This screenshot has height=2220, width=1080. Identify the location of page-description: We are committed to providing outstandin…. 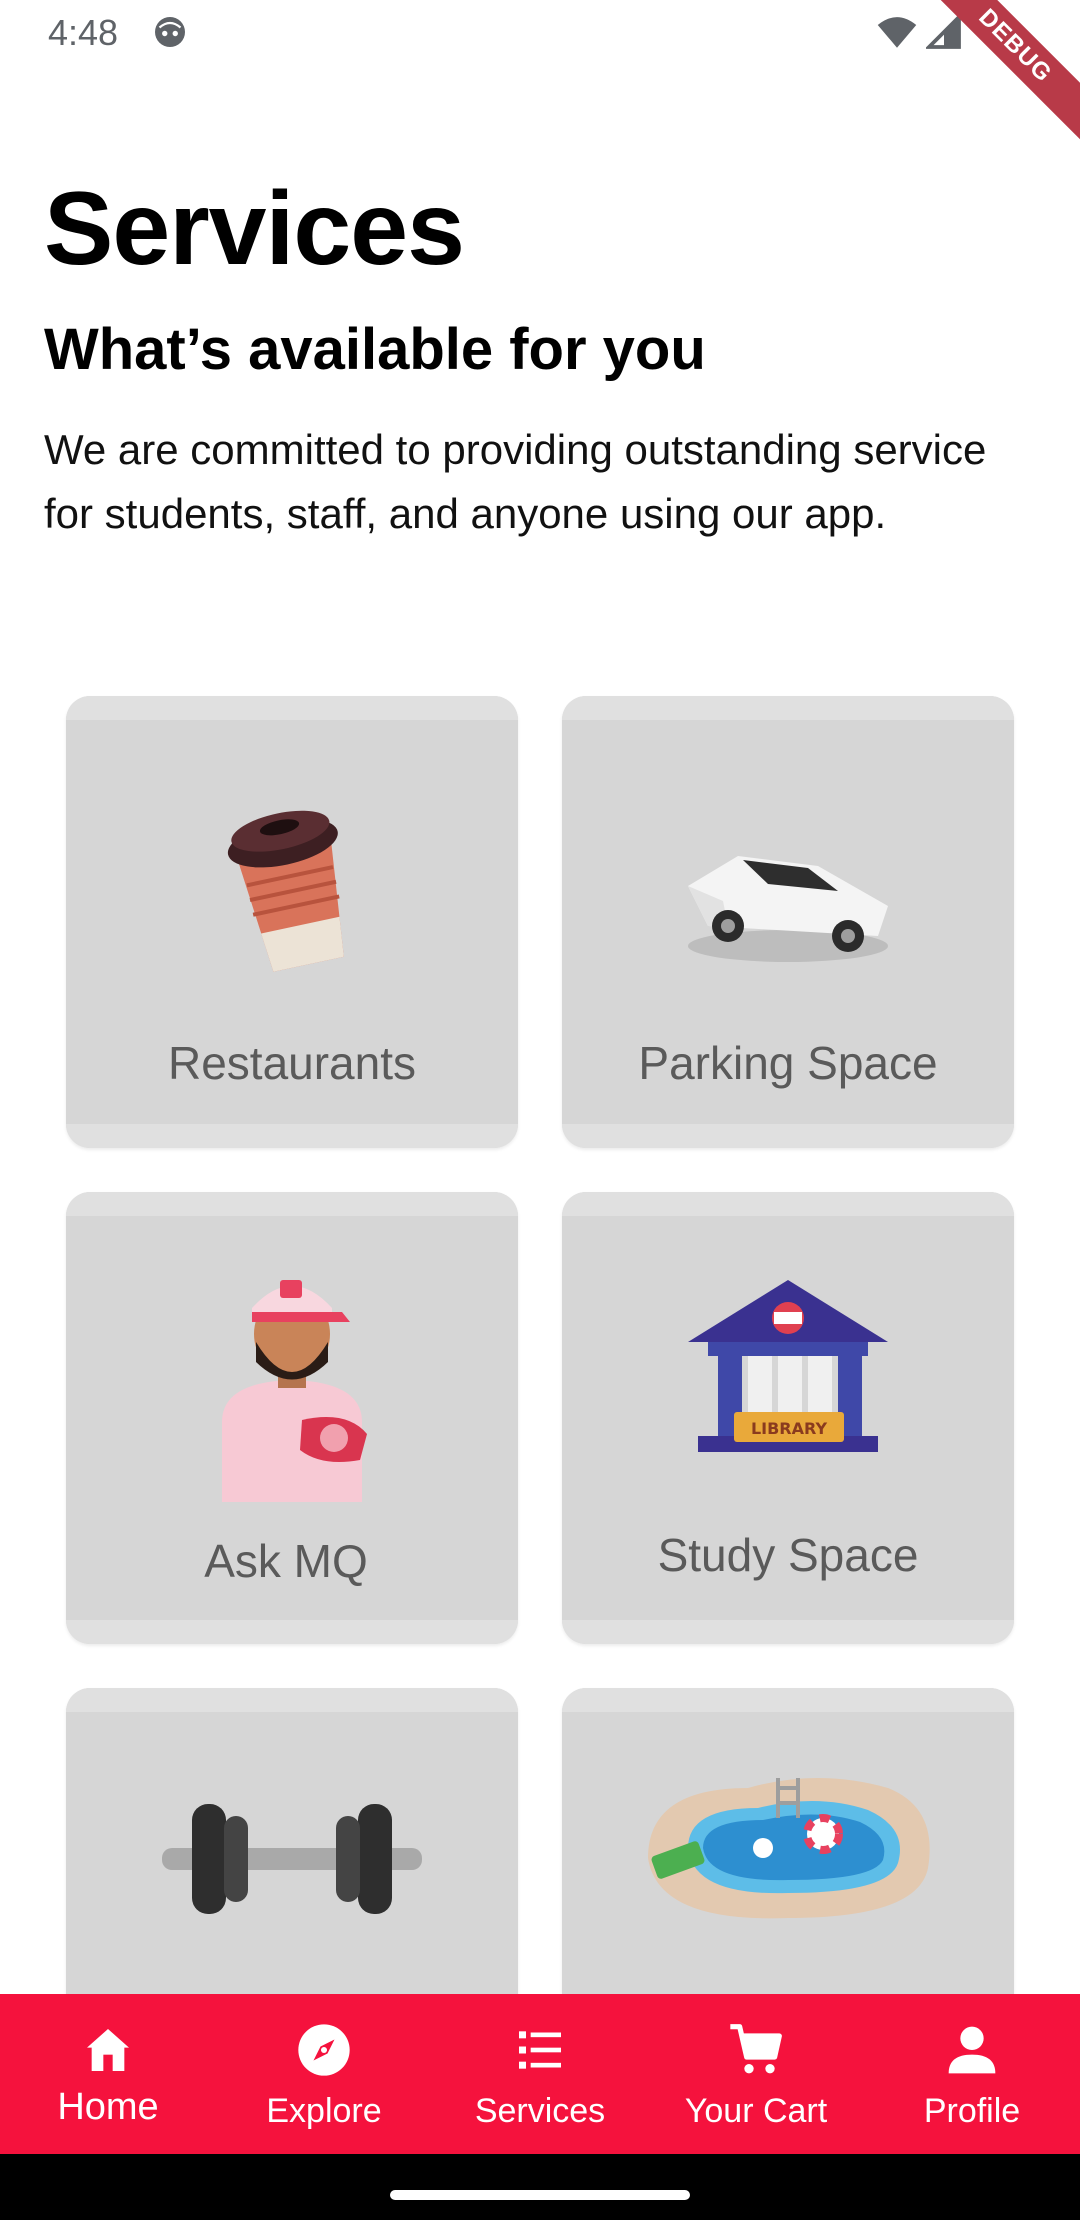
(515, 481).